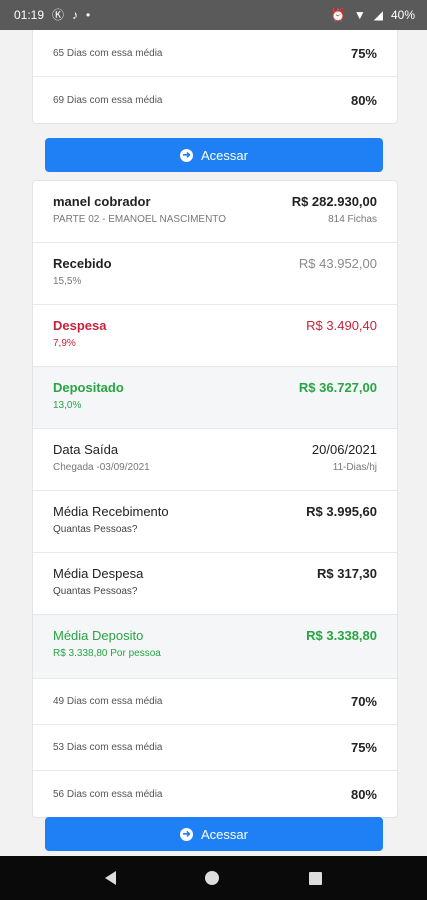 The height and width of the screenshot is (900, 427). What do you see at coordinates (108, 100) in the screenshot?
I see `dias-label: 69 Dias com essa média` at bounding box center [108, 100].